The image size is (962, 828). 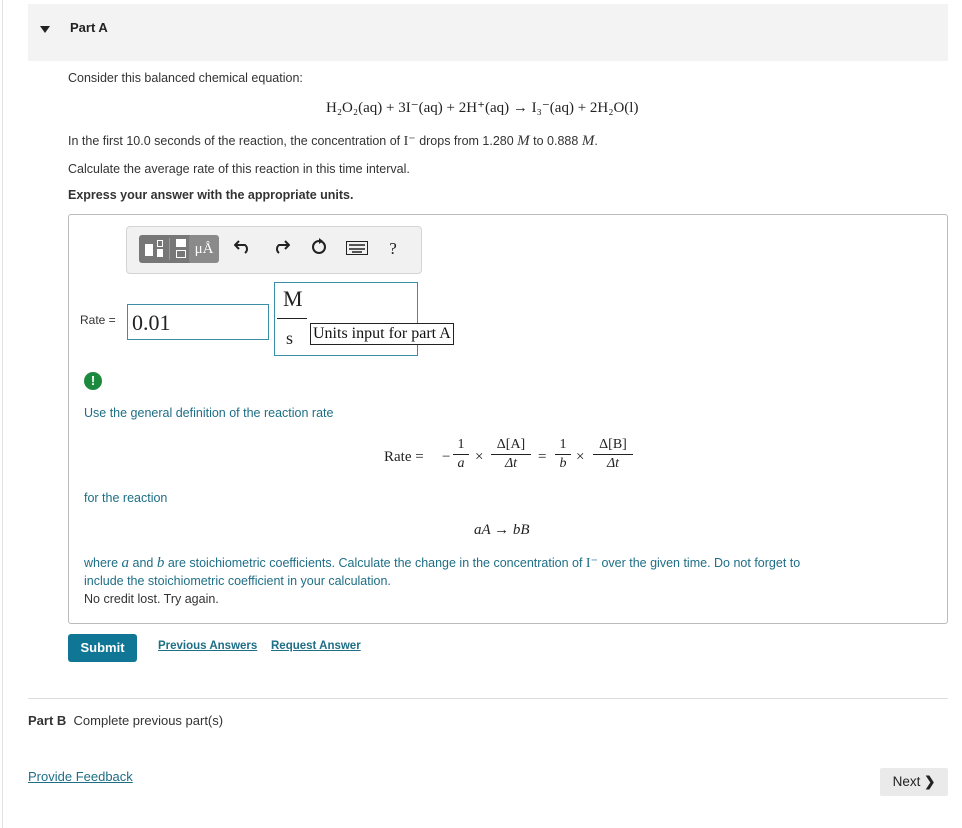 I want to click on units-denominator: s, so click(x=289, y=338).